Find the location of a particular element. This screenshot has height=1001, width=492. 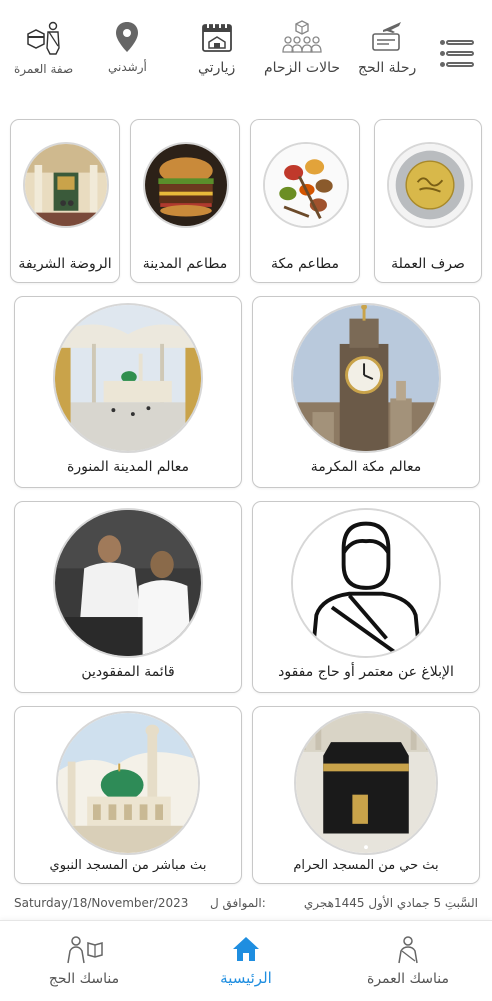

equivalent-label: الموافق ل: is located at coordinates (238, 903).